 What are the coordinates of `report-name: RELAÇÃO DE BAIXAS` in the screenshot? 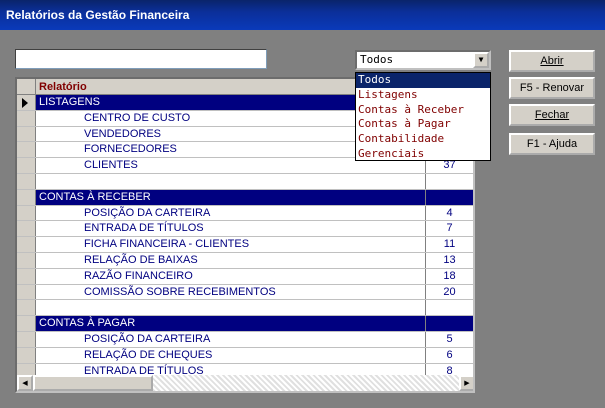 It's located at (141, 259).